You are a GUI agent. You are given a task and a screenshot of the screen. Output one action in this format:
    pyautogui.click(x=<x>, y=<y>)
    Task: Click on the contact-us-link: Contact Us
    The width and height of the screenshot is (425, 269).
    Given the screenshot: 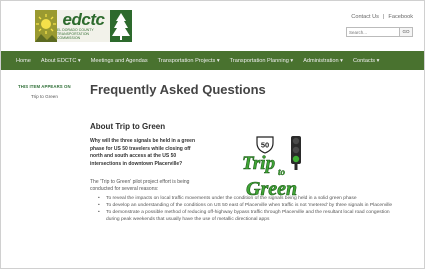 What is the action you would take?
    pyautogui.click(x=365, y=17)
    